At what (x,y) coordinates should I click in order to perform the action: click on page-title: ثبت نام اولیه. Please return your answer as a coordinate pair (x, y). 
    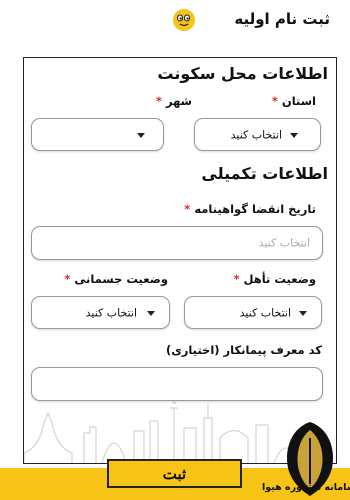
    Looking at the image, I should click on (282, 19).